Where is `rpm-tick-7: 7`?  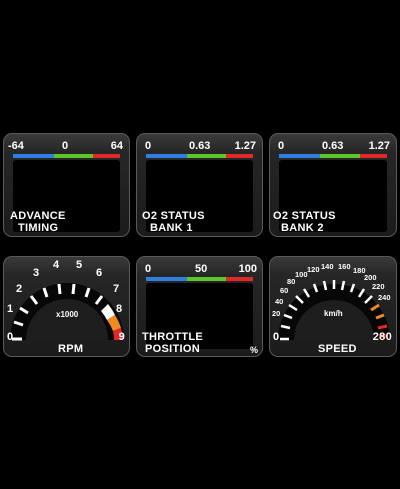
rpm-tick-7: 7 is located at coordinates (116, 289).